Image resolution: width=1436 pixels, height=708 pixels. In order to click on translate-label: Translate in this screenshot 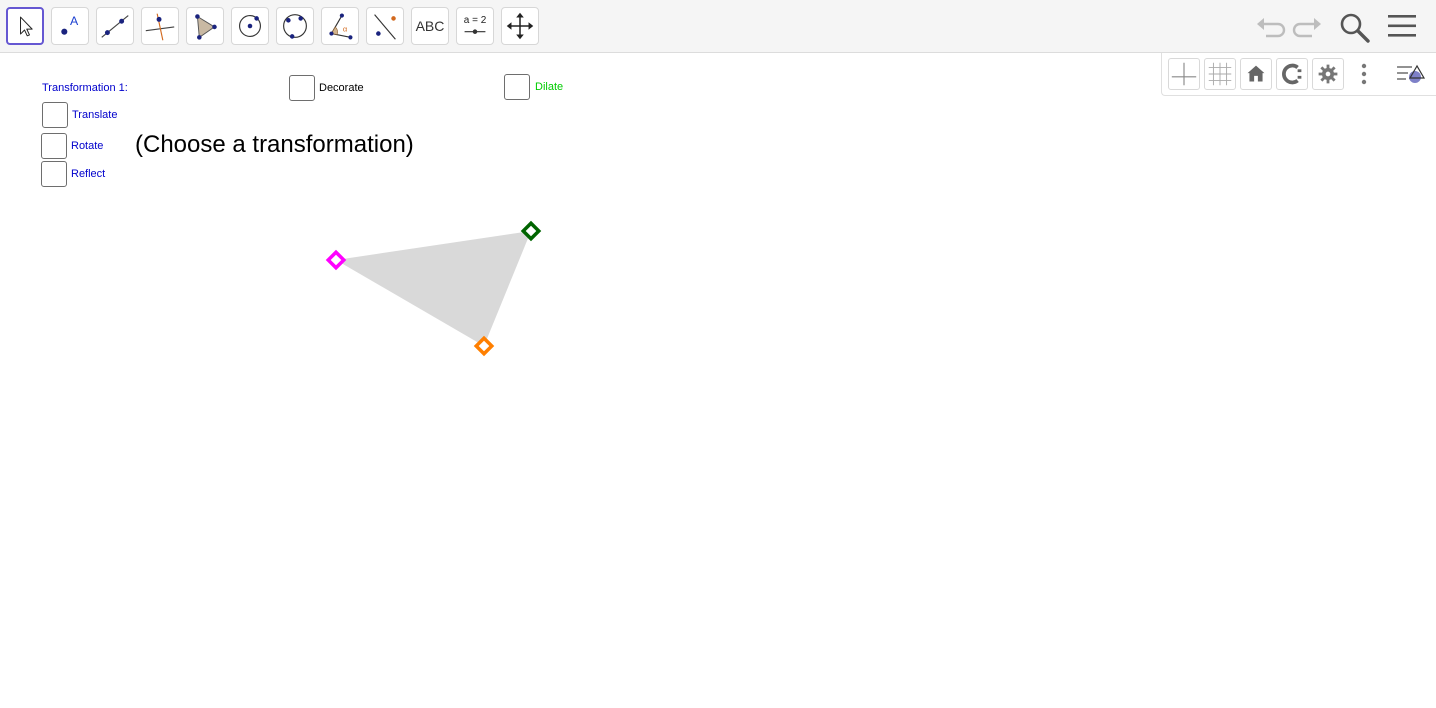, I will do `click(94, 115)`.